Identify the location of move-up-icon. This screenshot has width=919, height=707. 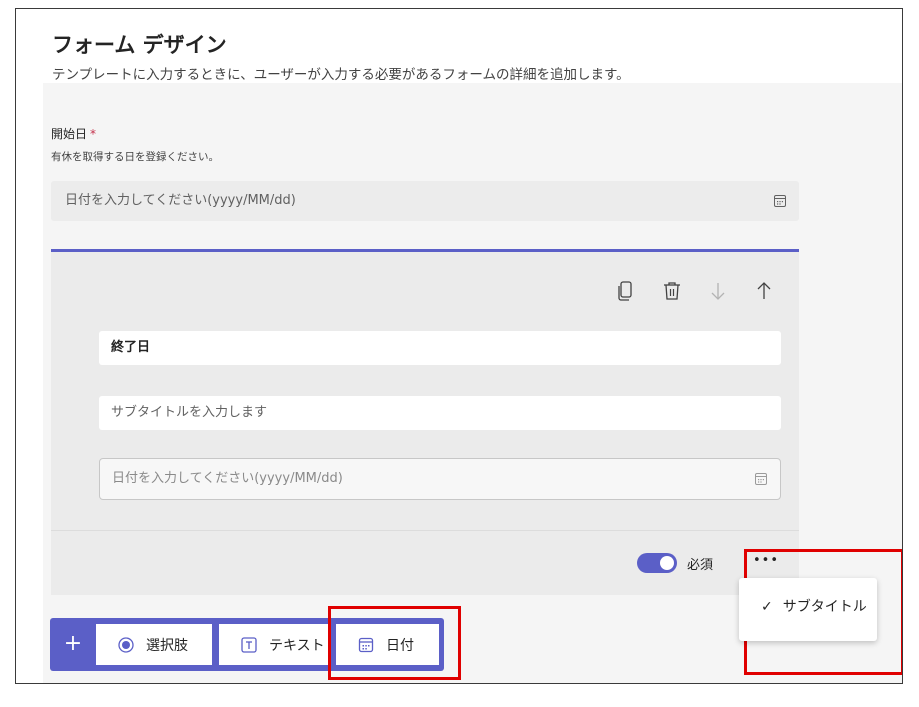
(764, 291).